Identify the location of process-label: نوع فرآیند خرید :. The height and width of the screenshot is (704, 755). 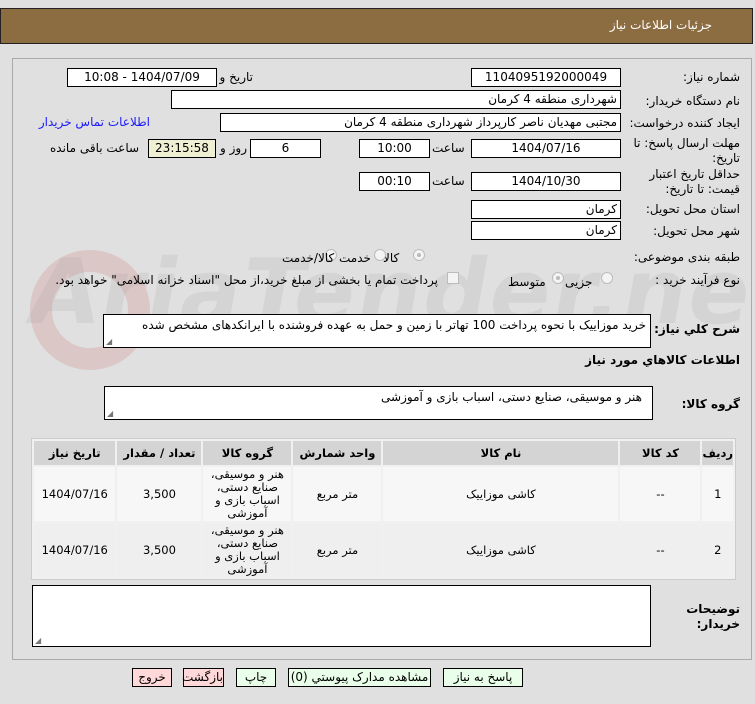
(697, 280).